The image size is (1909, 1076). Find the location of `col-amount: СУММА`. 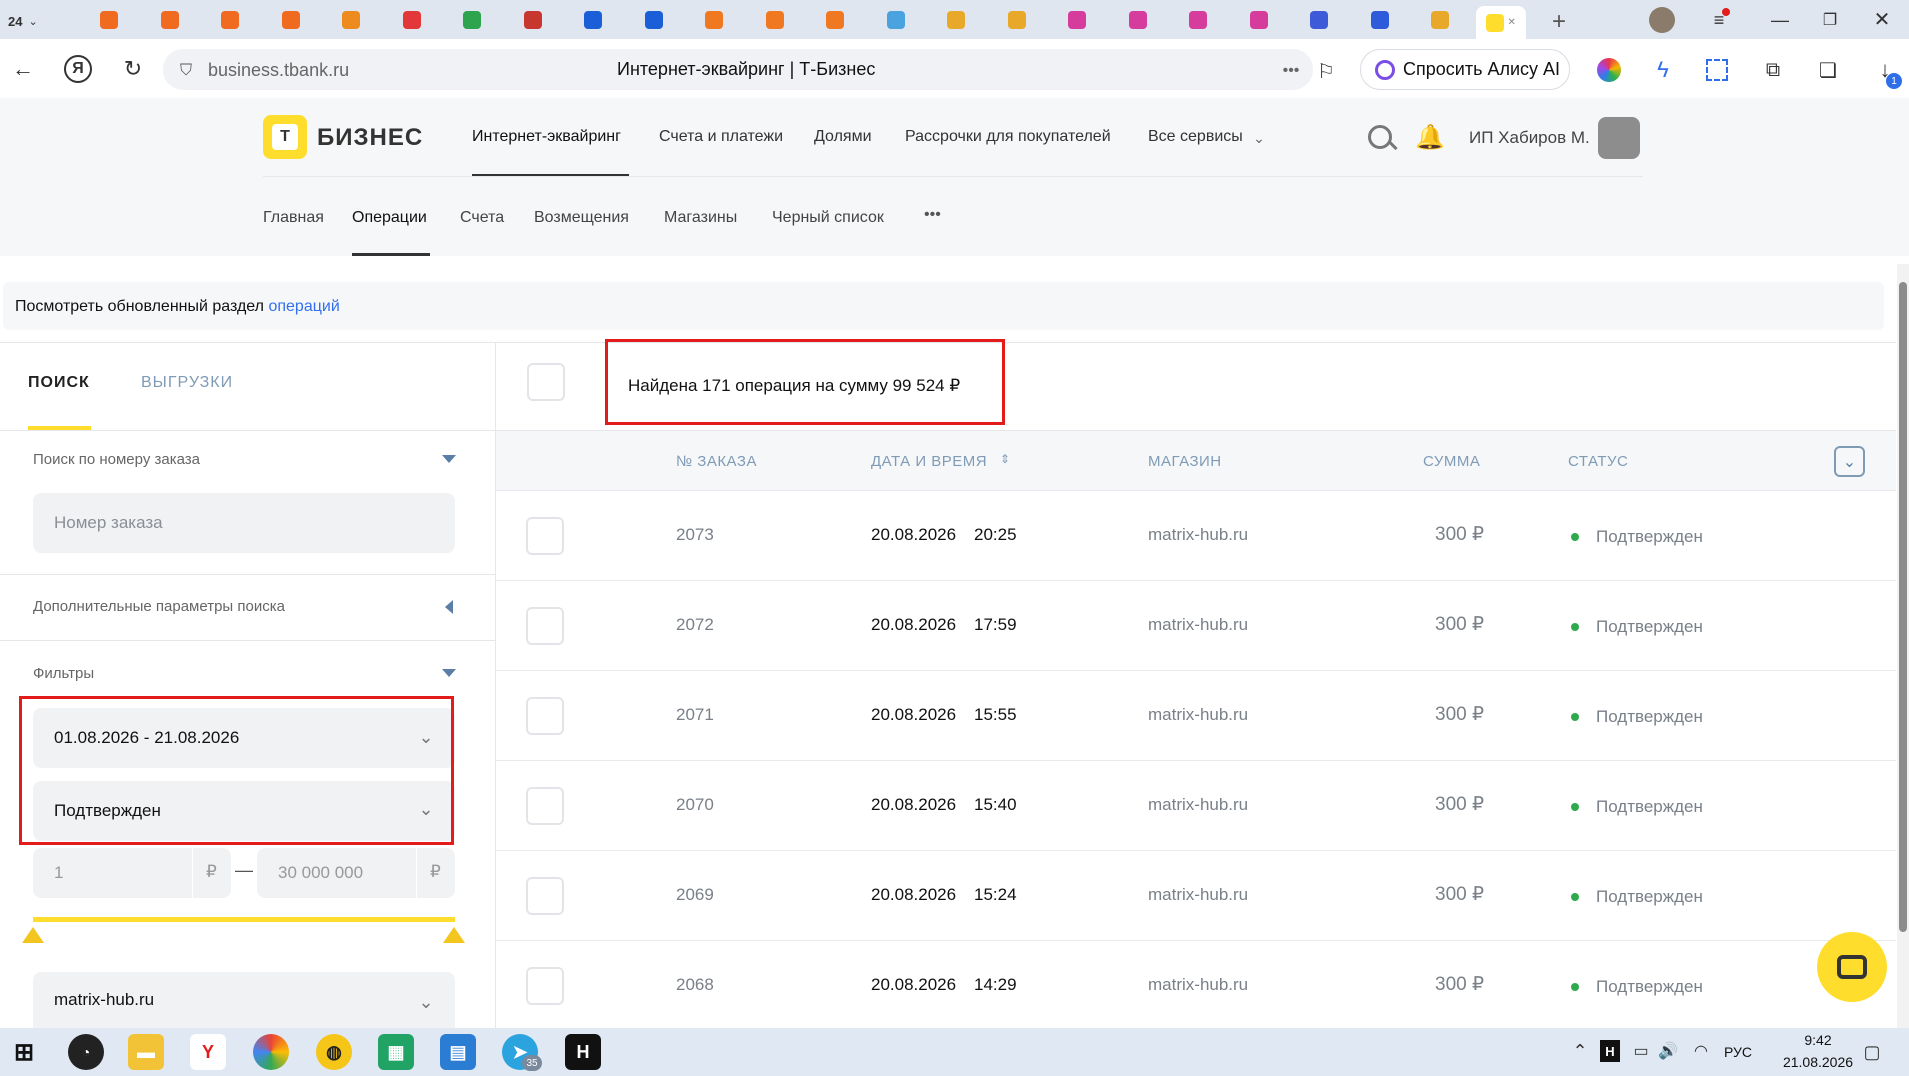

col-amount: СУММА is located at coordinates (1451, 461).